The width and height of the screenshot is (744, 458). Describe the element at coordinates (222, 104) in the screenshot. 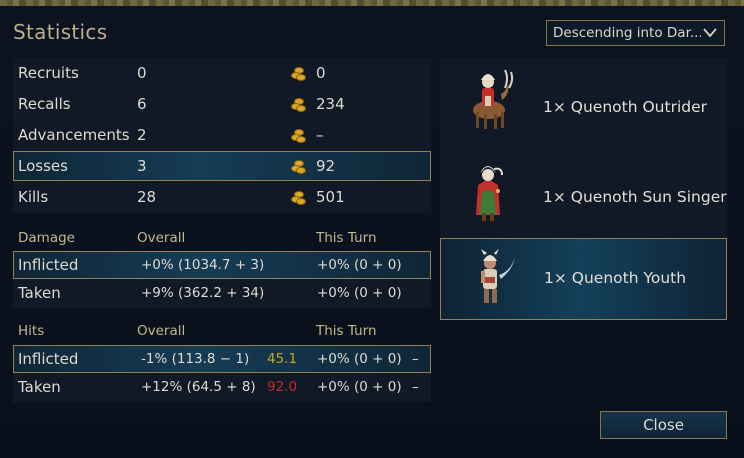

I see `summary-row-recalls: Recalls 6 234` at that location.